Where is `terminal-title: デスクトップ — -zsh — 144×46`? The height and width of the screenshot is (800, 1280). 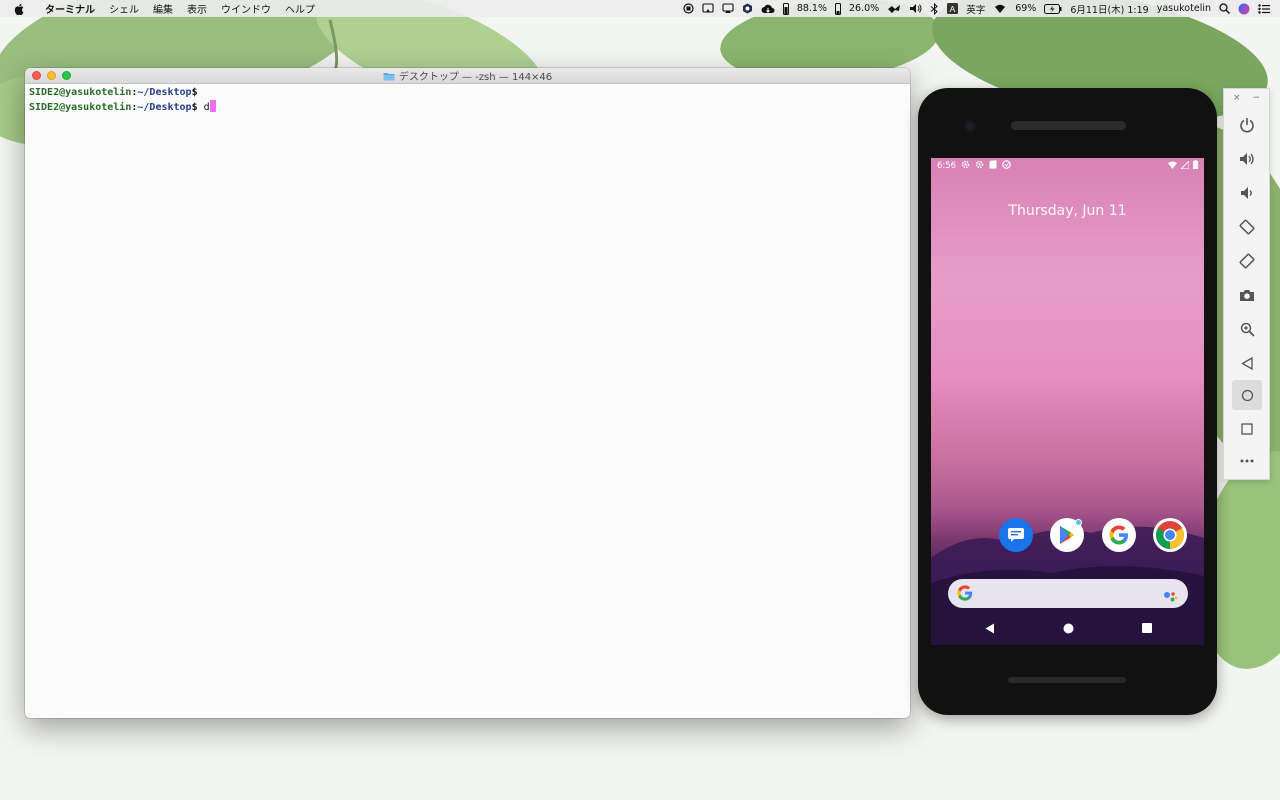 terminal-title: デスクトップ — -zsh — 144×46 is located at coordinates (475, 77).